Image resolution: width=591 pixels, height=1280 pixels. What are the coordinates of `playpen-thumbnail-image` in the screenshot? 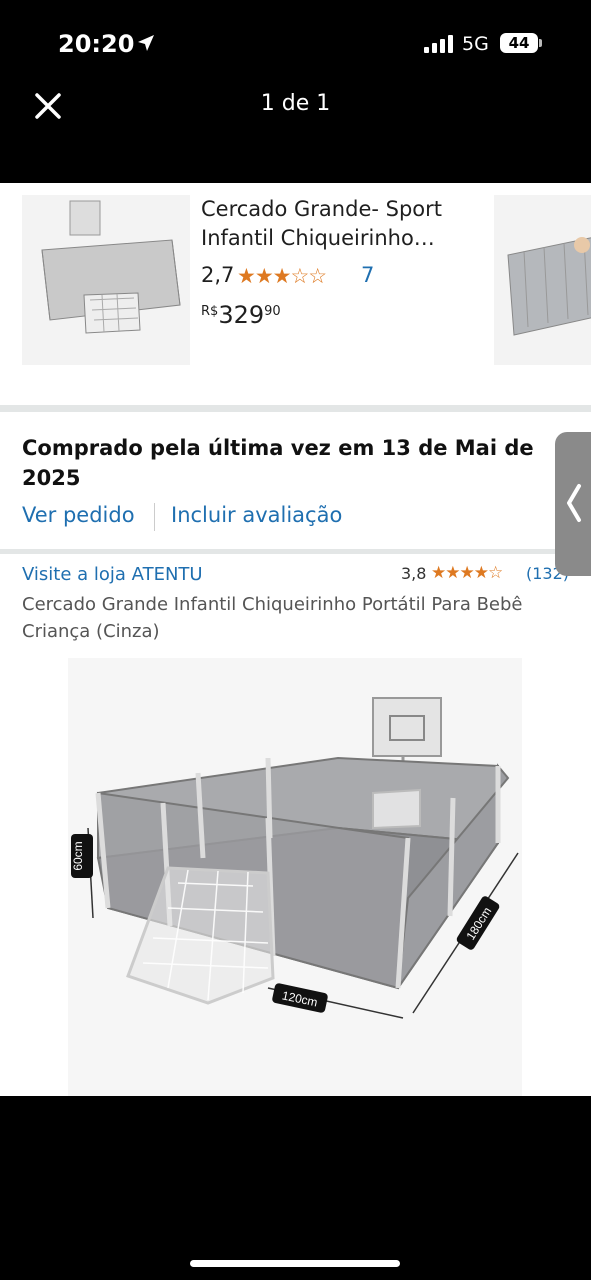 It's located at (111, 267).